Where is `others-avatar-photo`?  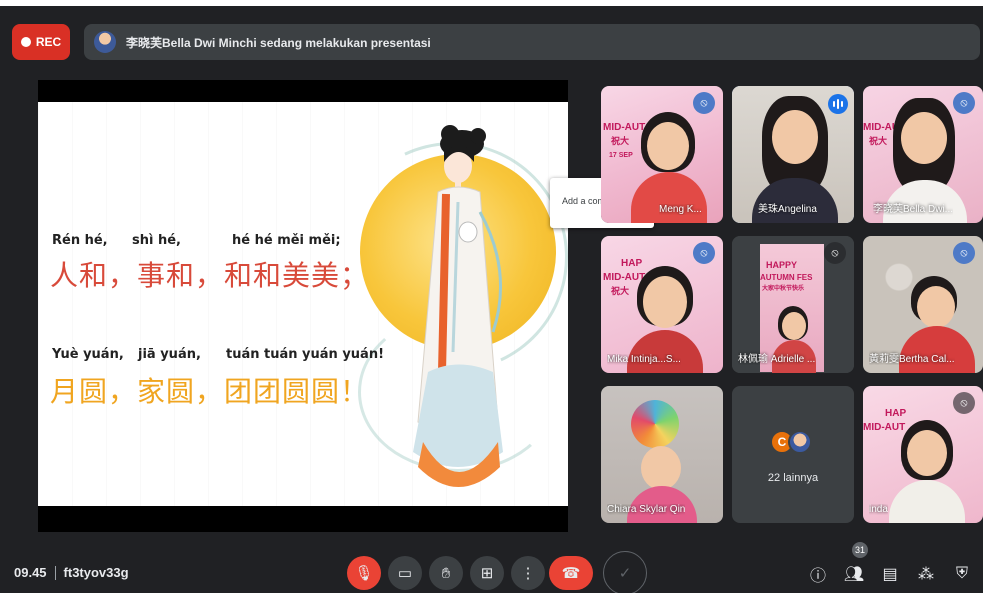 others-avatar-photo is located at coordinates (800, 442).